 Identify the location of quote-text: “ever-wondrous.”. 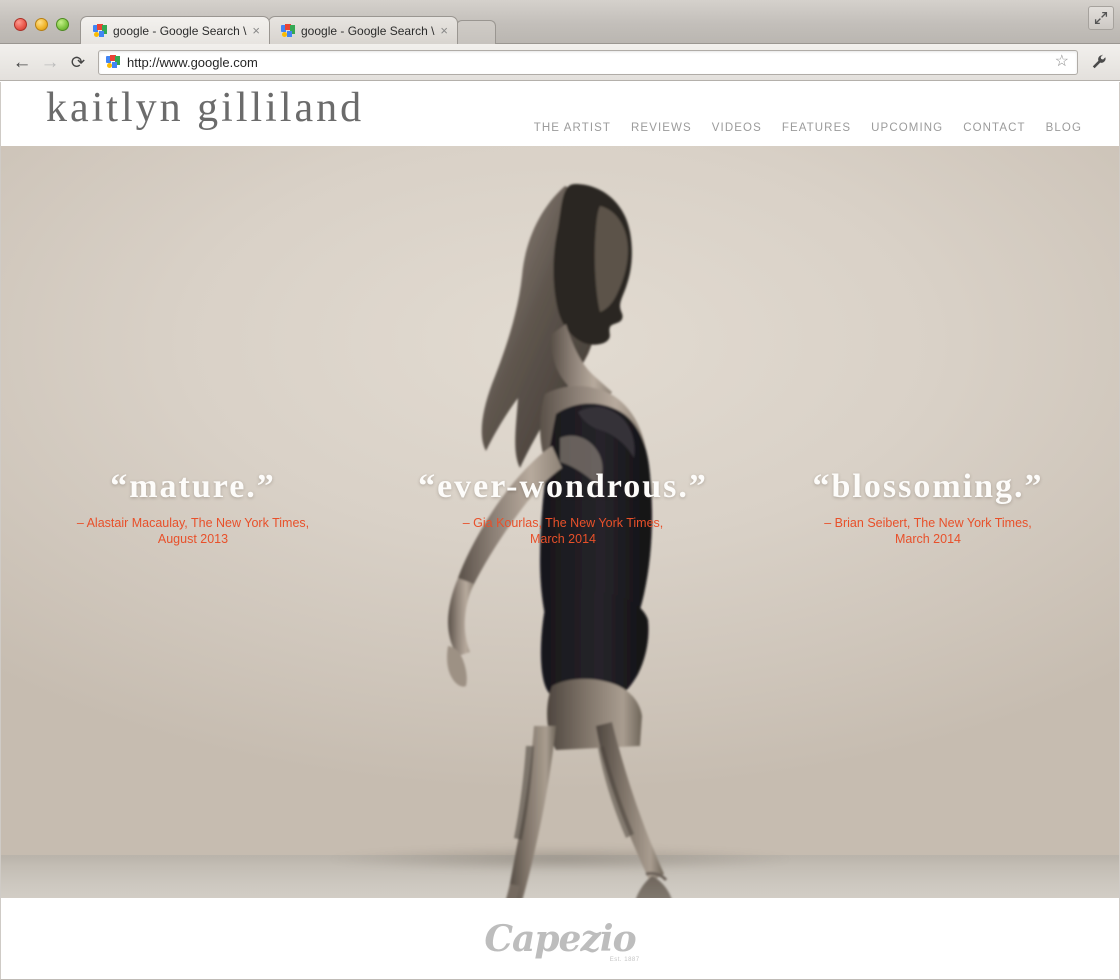
(563, 486).